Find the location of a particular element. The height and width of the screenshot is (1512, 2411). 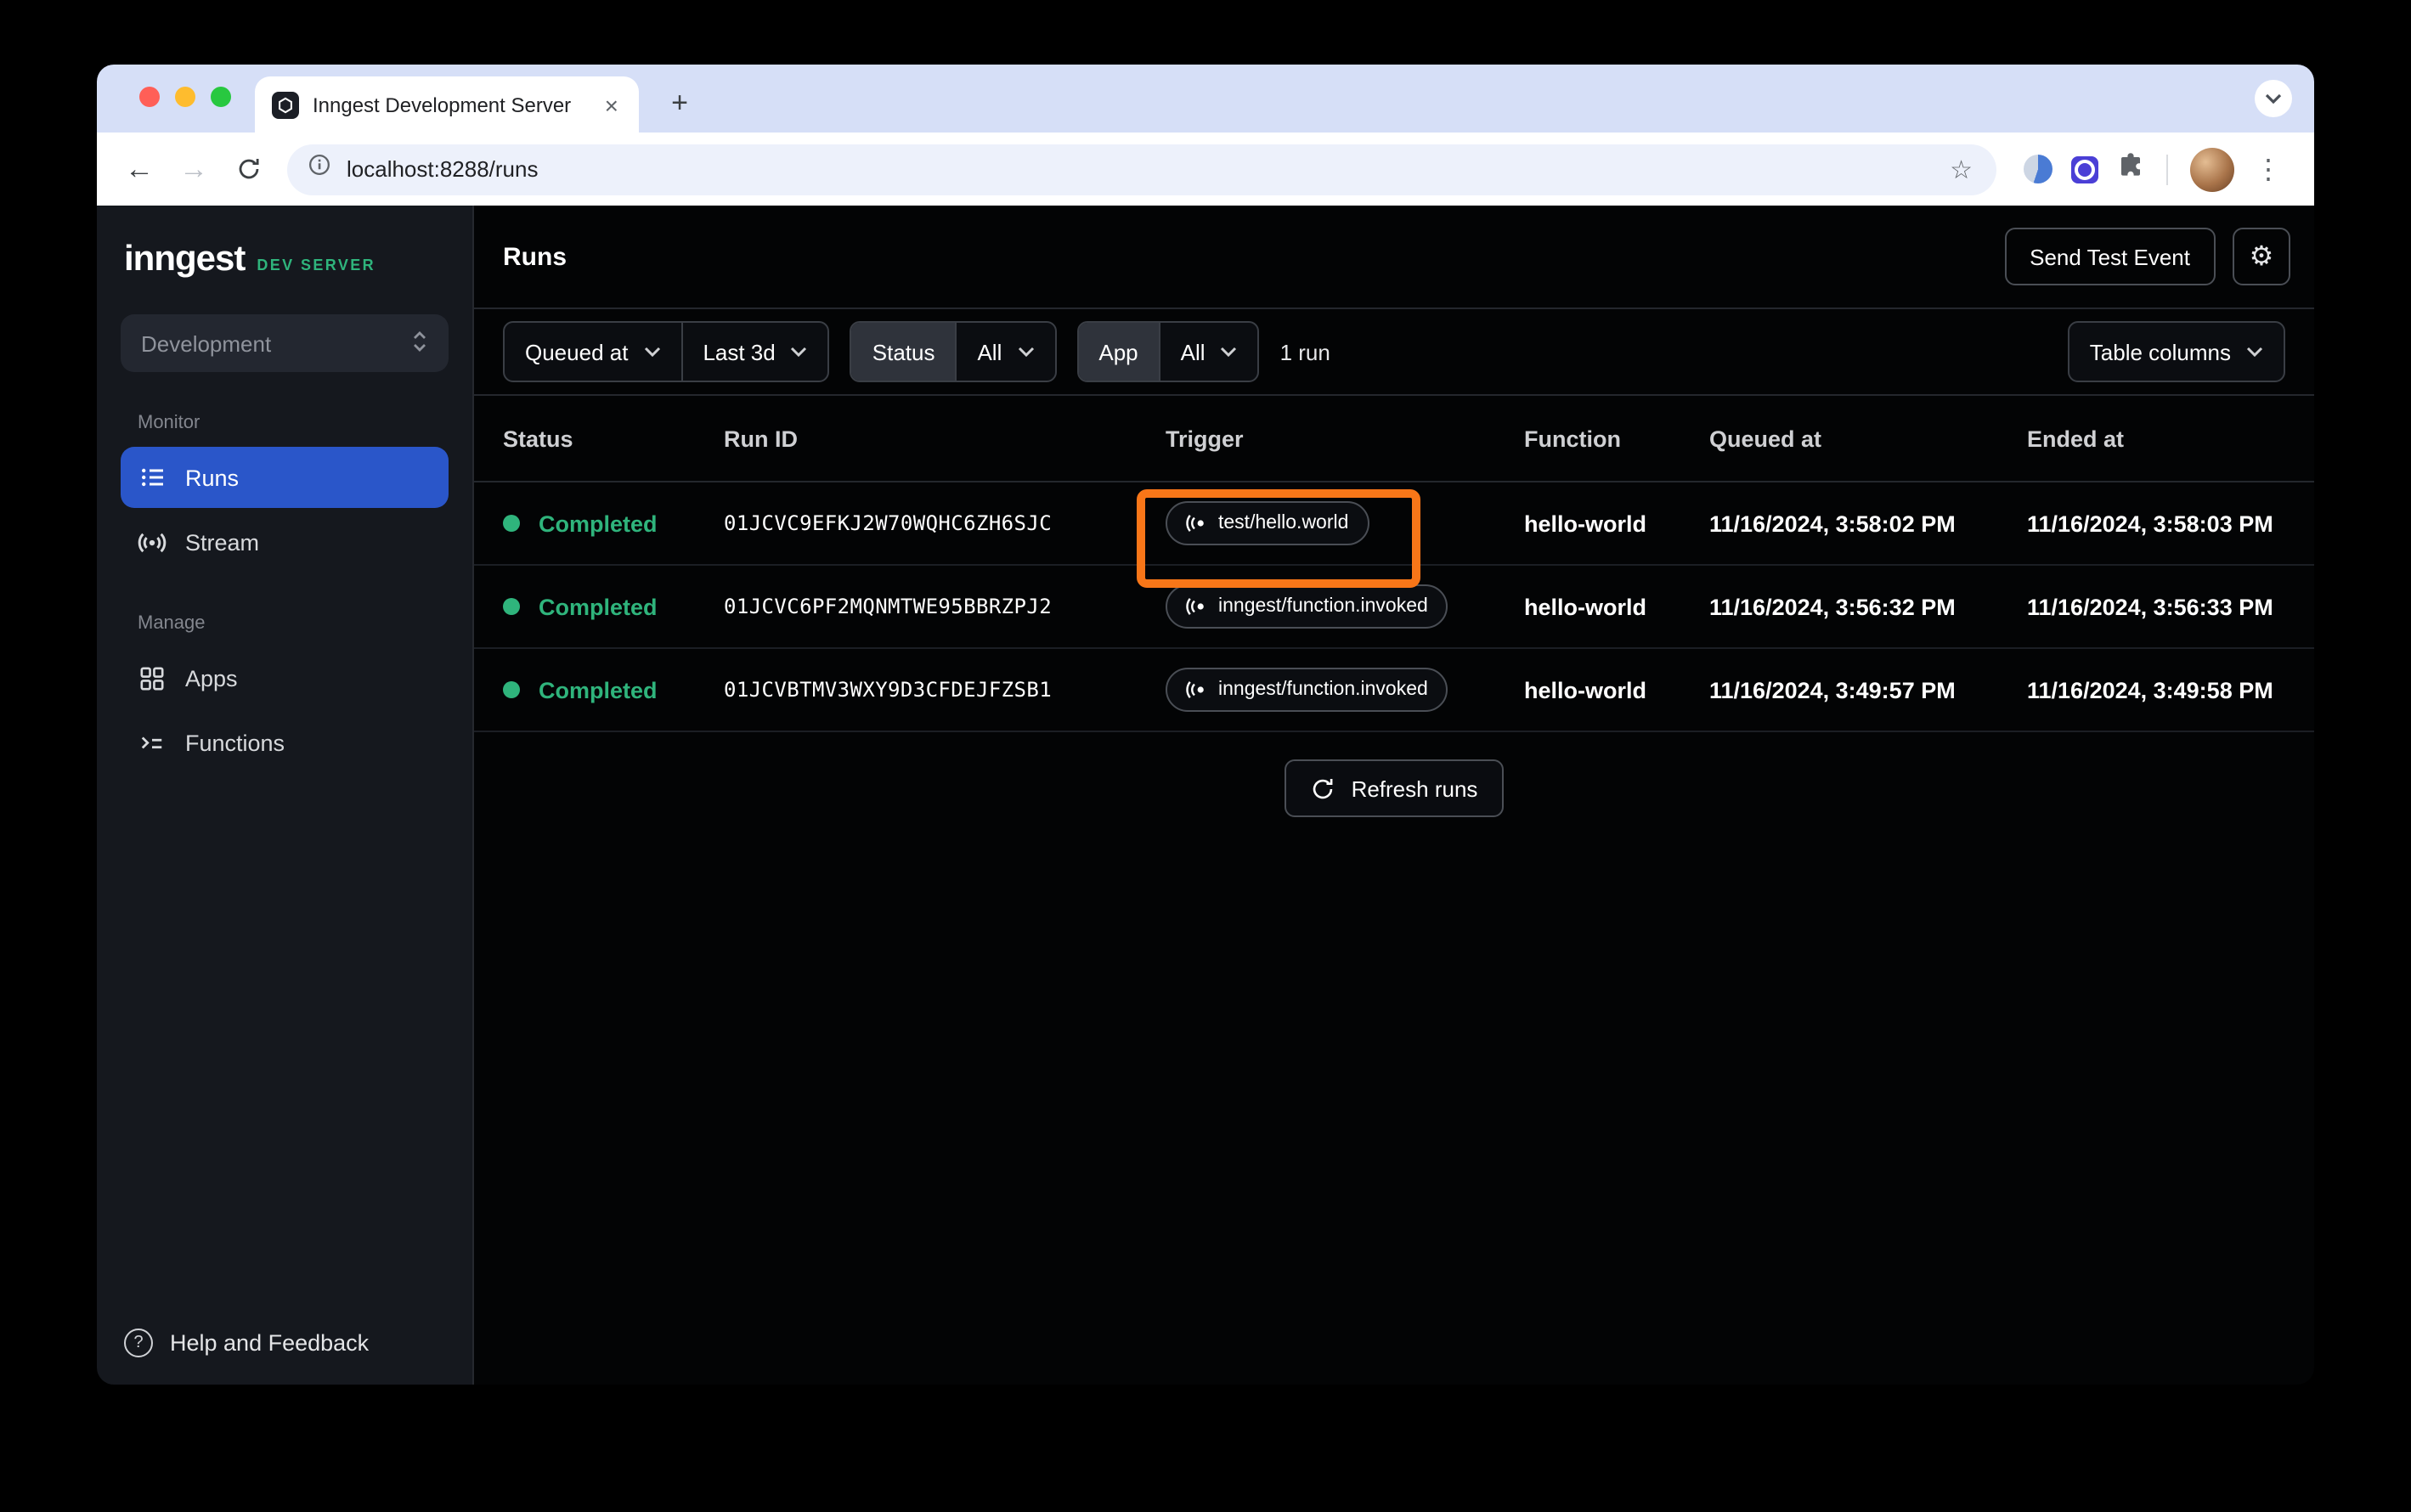

site-info-icon is located at coordinates (319, 169).